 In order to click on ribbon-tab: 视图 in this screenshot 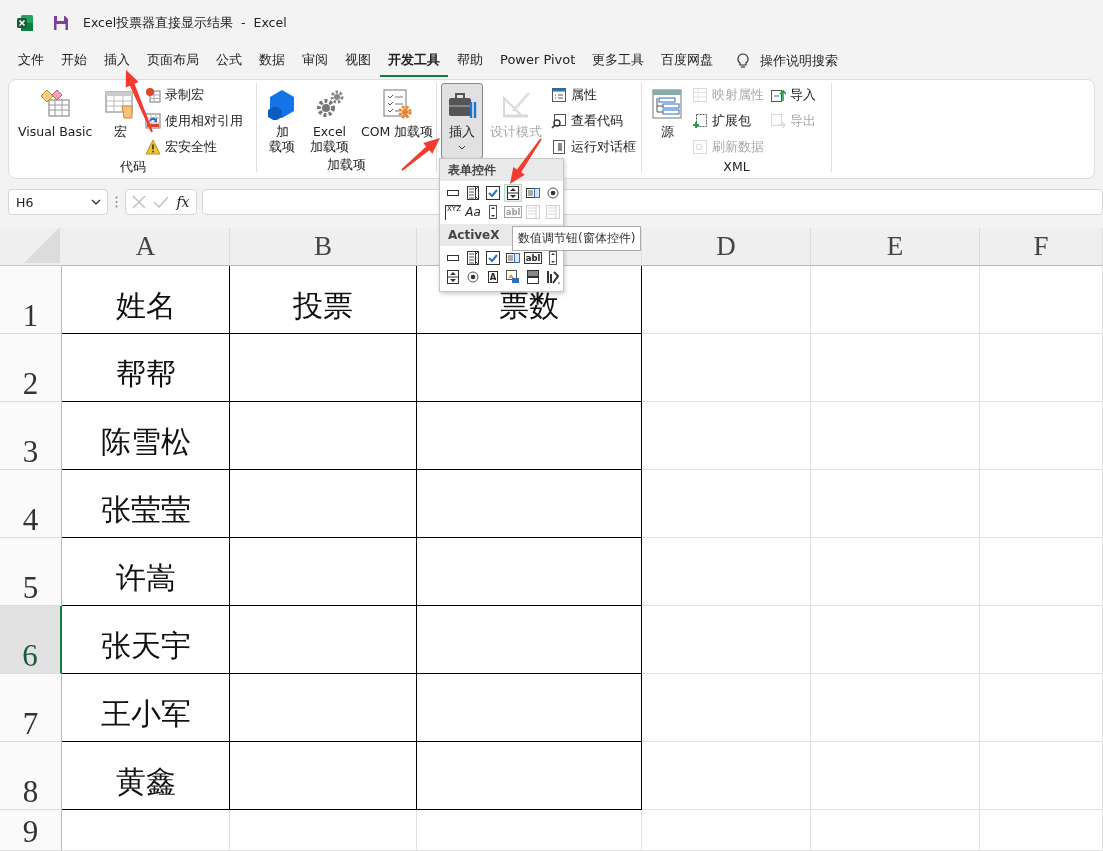, I will do `click(358, 61)`.